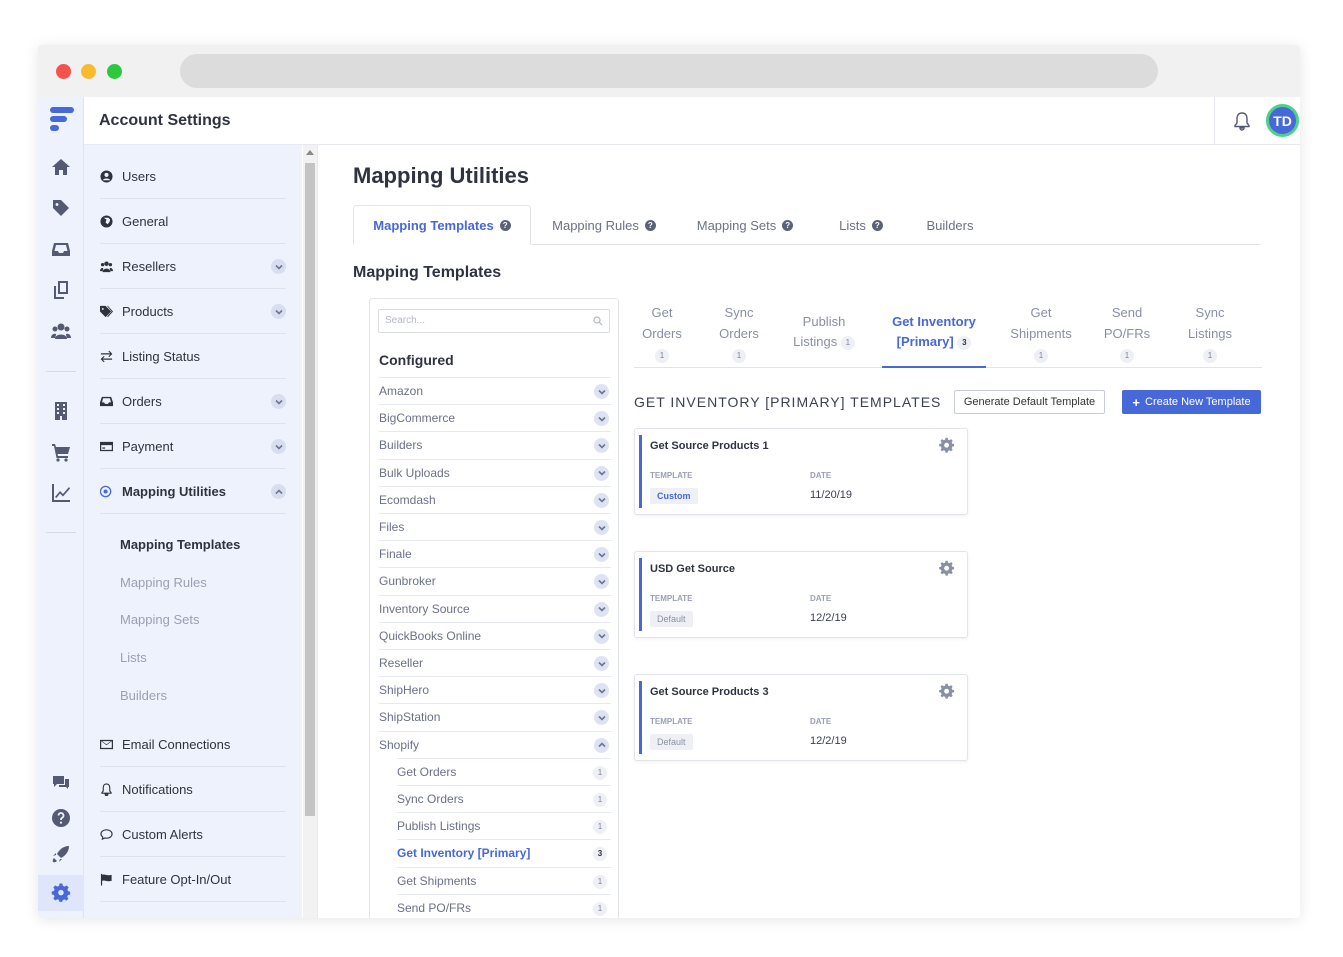 This screenshot has width=1343, height=957. What do you see at coordinates (495, 499) in the screenshot?
I see `list-item: Ecomdash` at bounding box center [495, 499].